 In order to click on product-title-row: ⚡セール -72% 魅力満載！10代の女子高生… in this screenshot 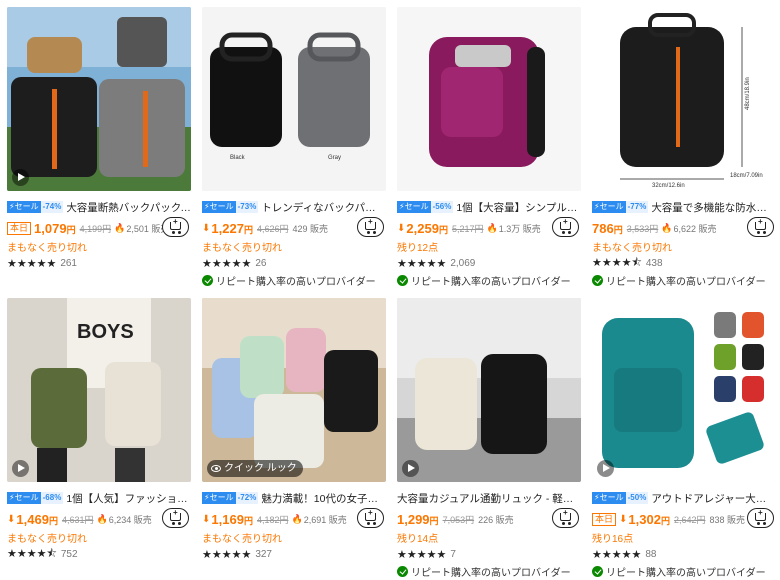, I will do `click(294, 498)`.